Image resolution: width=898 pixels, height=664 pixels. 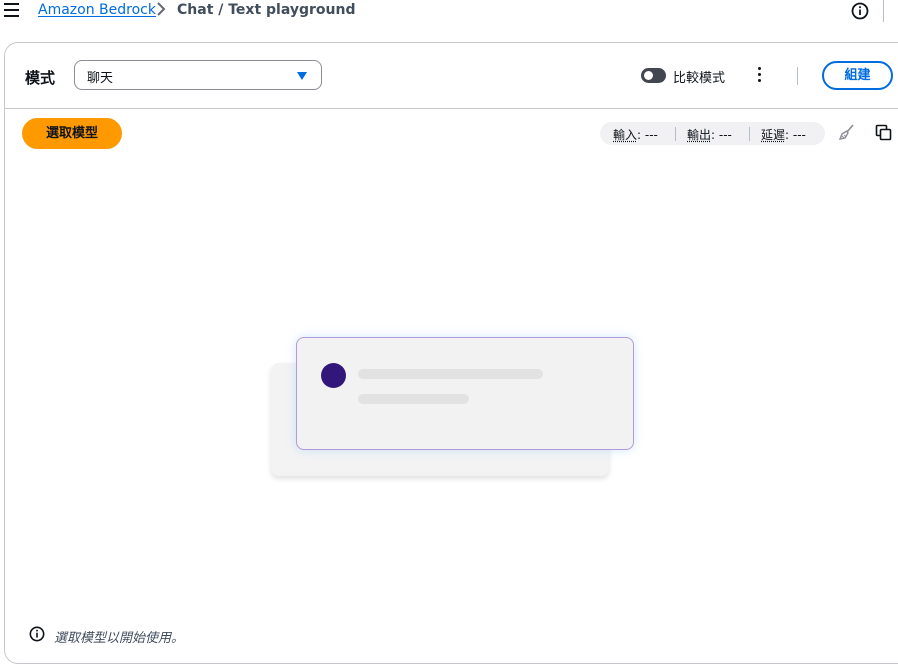 I want to click on breadcrumb-amazon-bedrock-link: Amazon Bedrock, so click(x=97, y=10).